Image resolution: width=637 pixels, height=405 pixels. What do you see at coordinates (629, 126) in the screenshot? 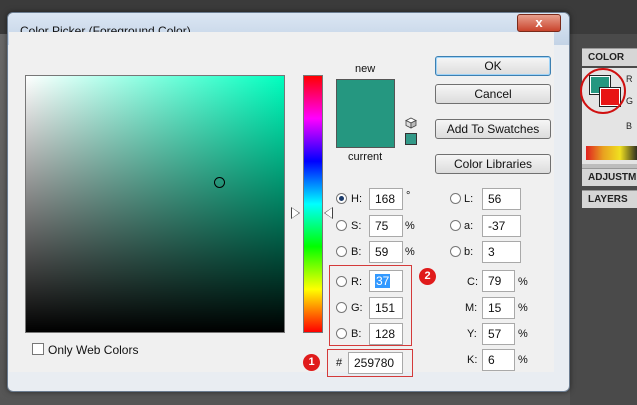
I see `panel-letter-b: B` at bounding box center [629, 126].